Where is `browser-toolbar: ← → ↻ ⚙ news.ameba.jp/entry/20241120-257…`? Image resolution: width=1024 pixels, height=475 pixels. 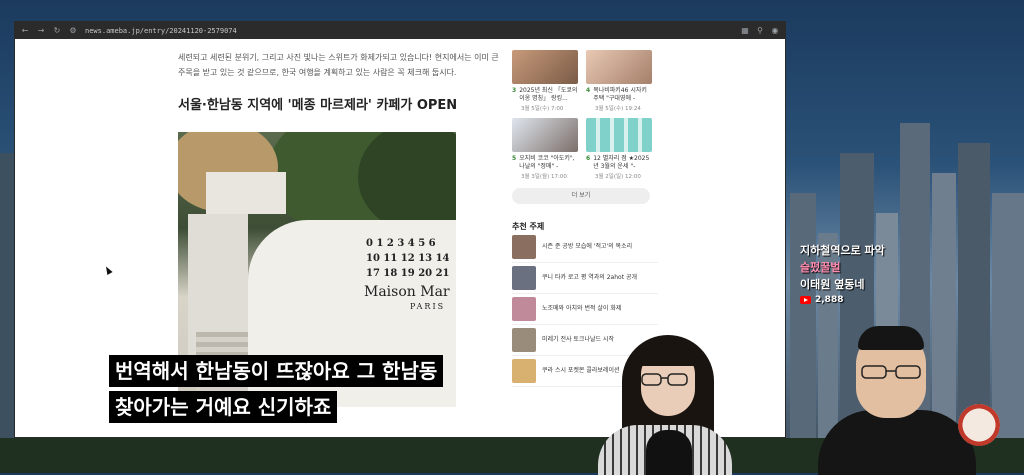
browser-toolbar: ← → ↻ ⚙ news.ameba.jp/entry/20241120-257… is located at coordinates (400, 30).